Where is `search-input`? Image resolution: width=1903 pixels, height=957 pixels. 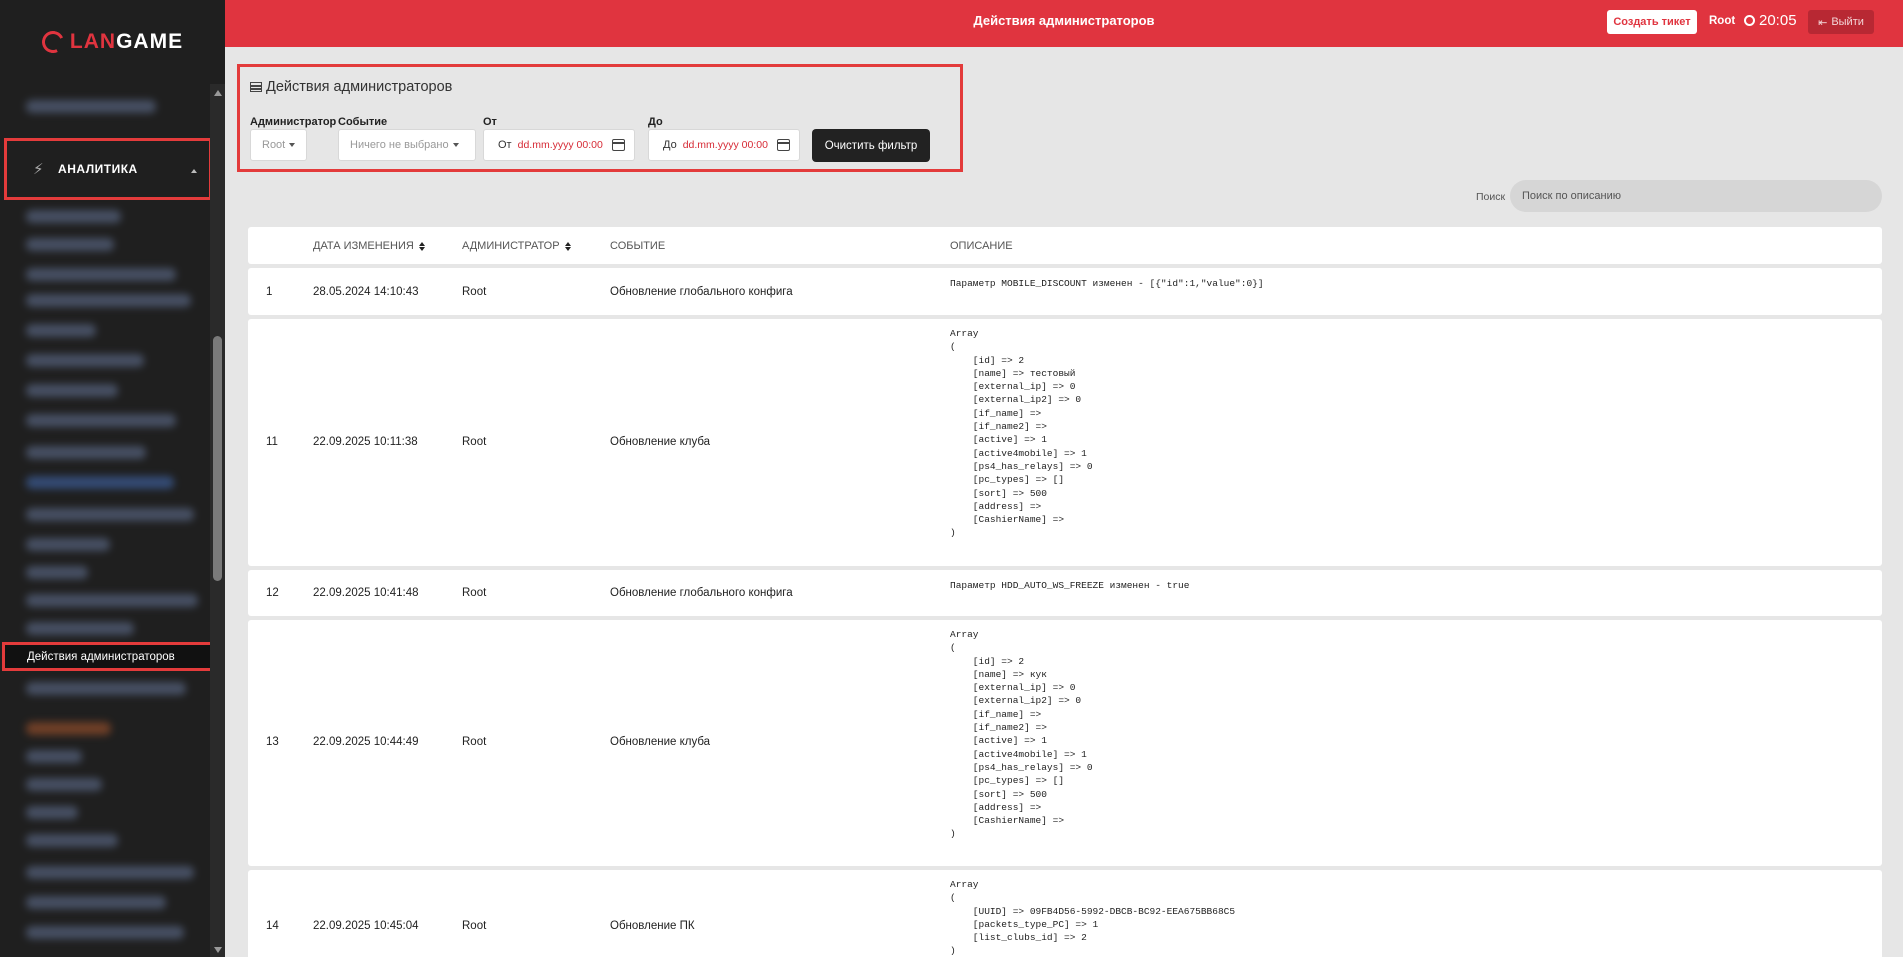 search-input is located at coordinates (1696, 196).